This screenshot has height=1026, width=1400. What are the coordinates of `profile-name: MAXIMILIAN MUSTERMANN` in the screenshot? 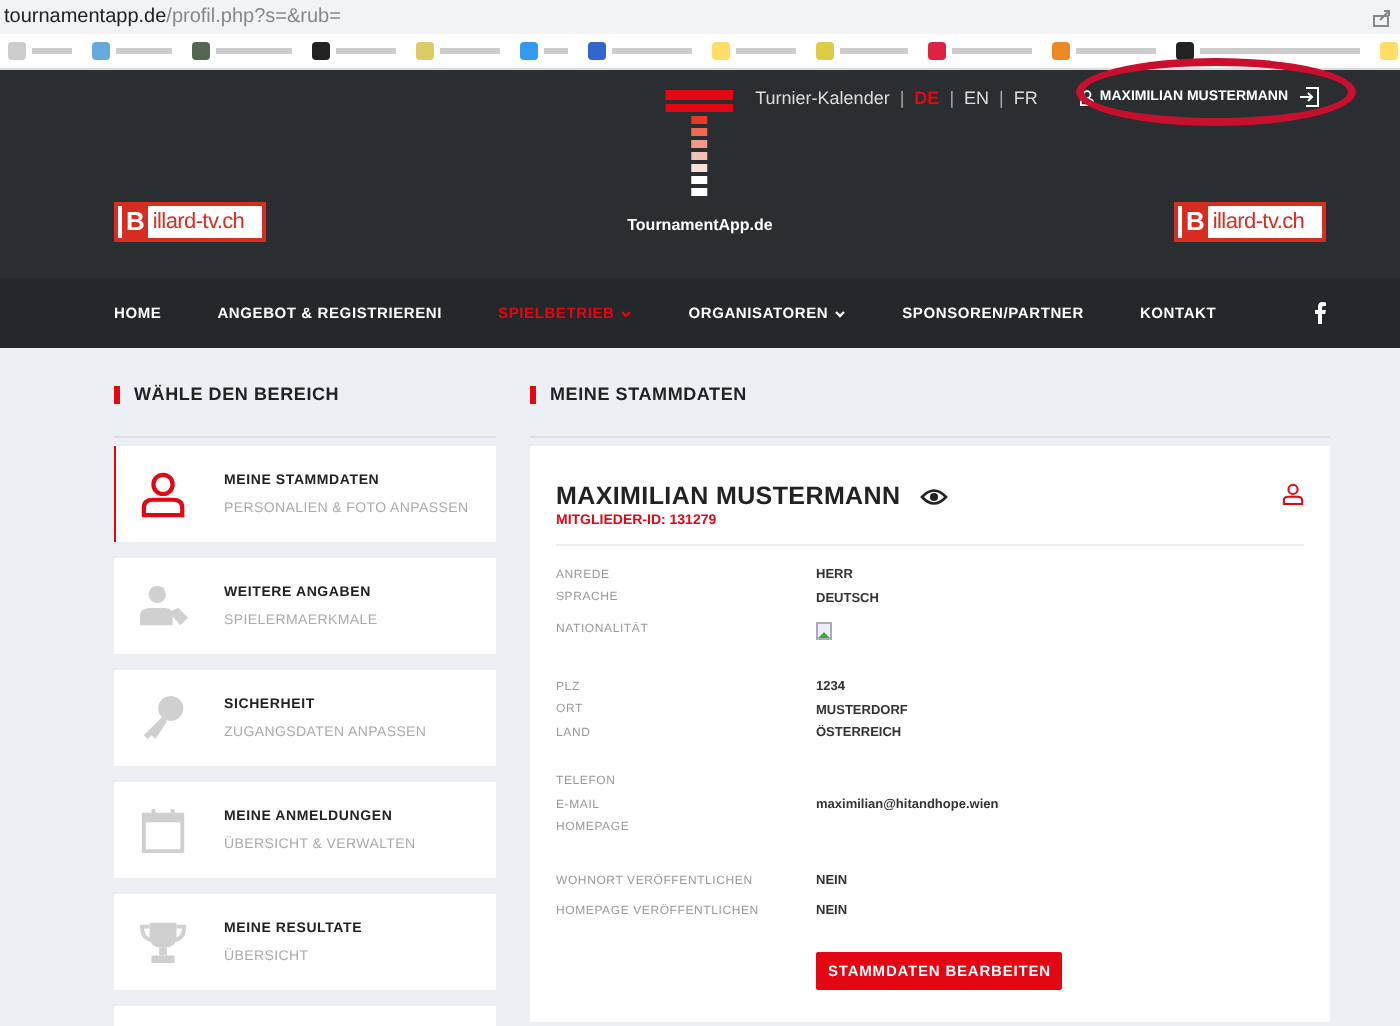 It's located at (728, 496).